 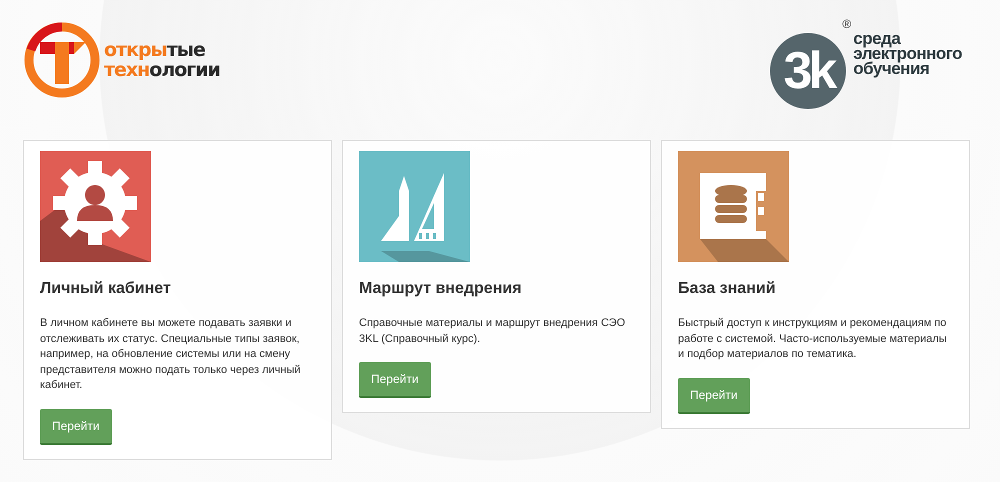 I want to click on logo-ring-icon, so click(x=62, y=60).